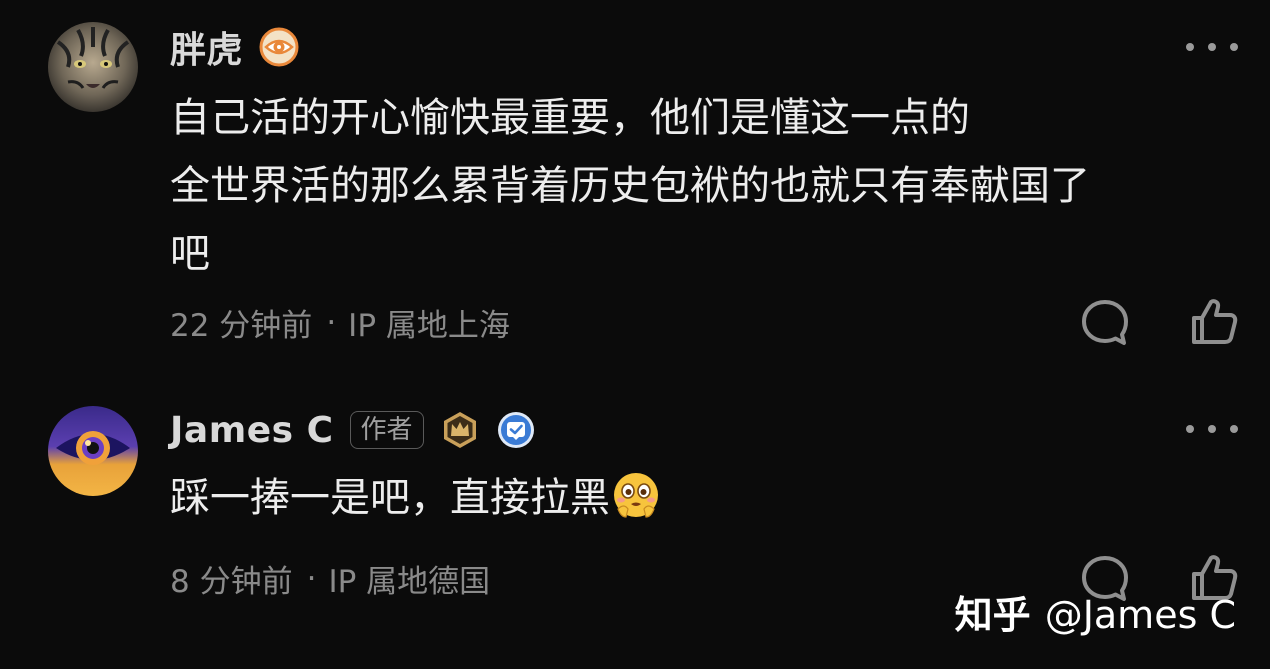 Image resolution: width=1270 pixels, height=669 pixels. What do you see at coordinates (190, 254) in the screenshot?
I see `comment-text-line: 吧` at bounding box center [190, 254].